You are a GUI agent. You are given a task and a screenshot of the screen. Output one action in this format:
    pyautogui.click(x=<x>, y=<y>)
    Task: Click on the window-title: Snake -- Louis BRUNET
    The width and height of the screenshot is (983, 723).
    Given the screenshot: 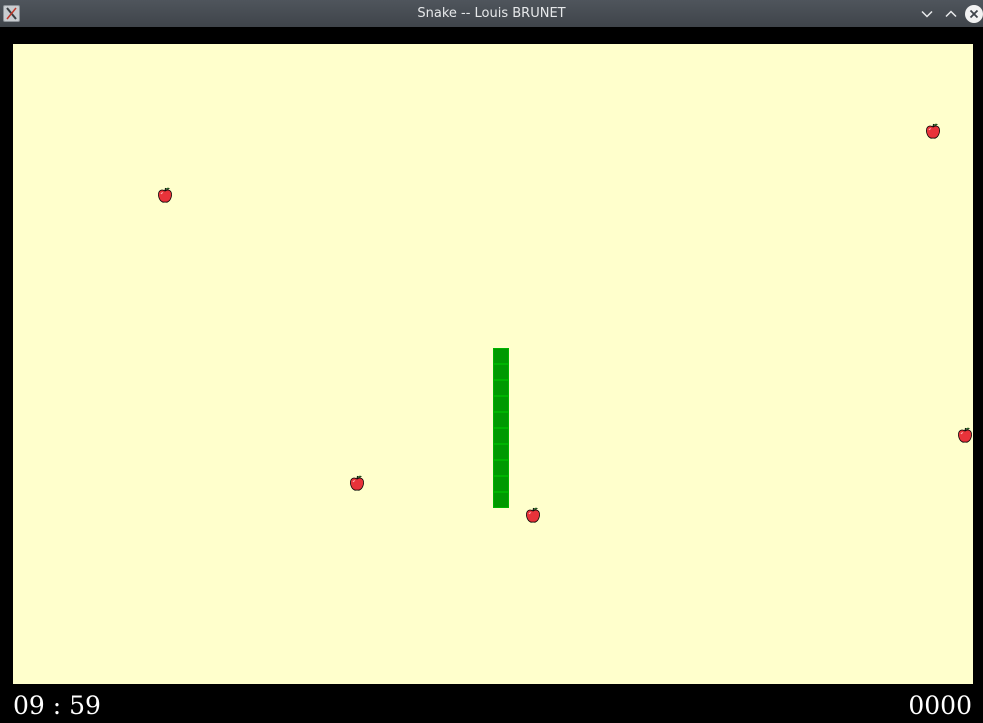 What is the action you would take?
    pyautogui.click(x=491, y=13)
    